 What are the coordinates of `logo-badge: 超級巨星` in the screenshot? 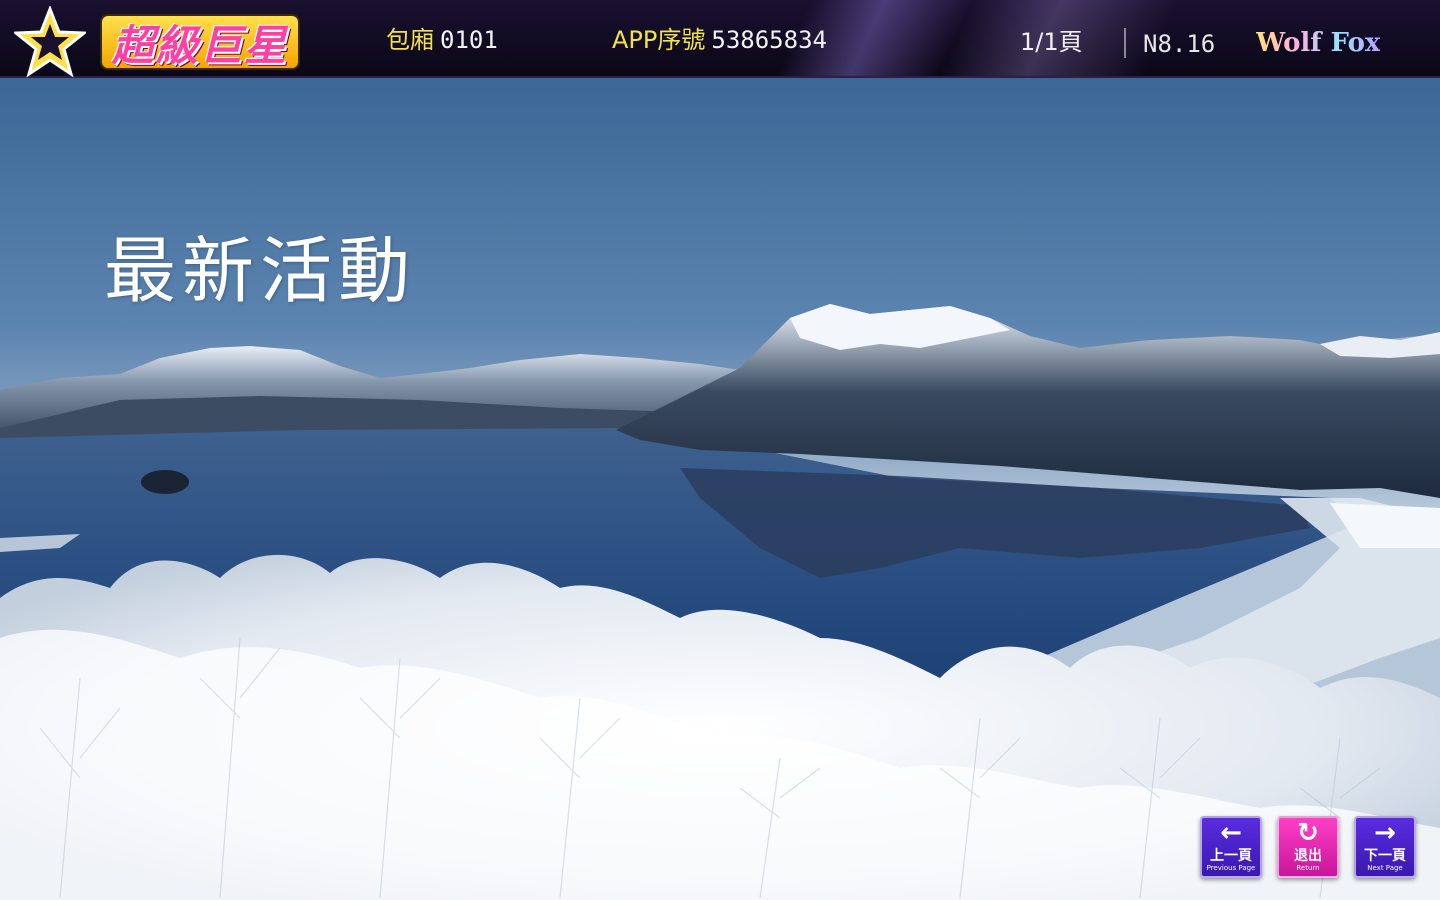 It's located at (200, 42).